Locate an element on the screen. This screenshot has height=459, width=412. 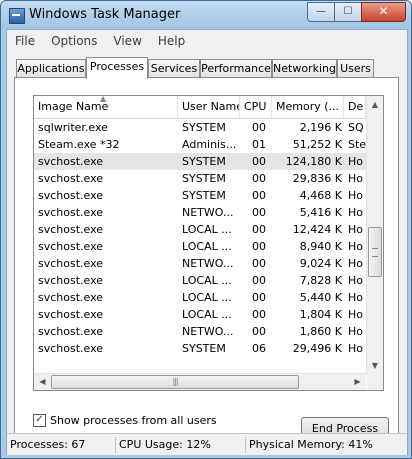
vertical-scroll-thumb is located at coordinates (375, 252).